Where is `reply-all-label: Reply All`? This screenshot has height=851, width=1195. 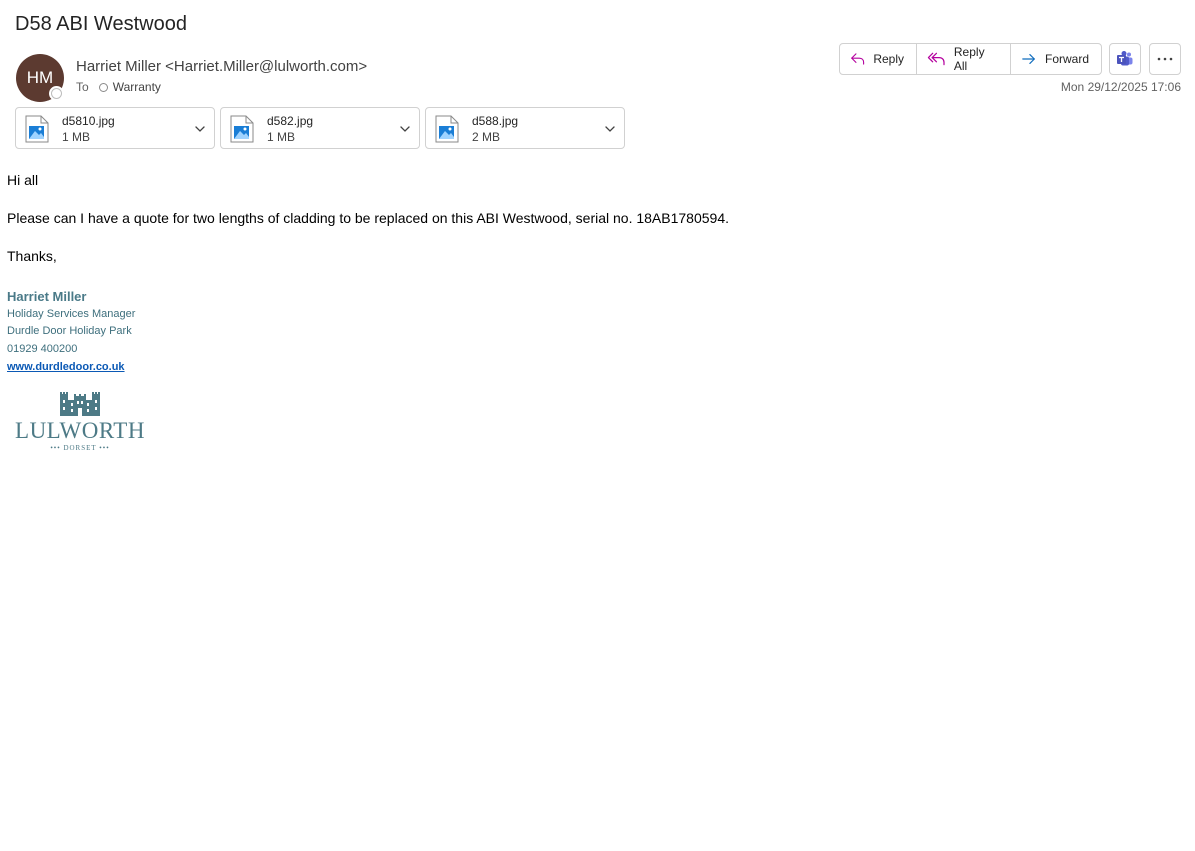 reply-all-label: Reply All is located at coordinates (969, 59).